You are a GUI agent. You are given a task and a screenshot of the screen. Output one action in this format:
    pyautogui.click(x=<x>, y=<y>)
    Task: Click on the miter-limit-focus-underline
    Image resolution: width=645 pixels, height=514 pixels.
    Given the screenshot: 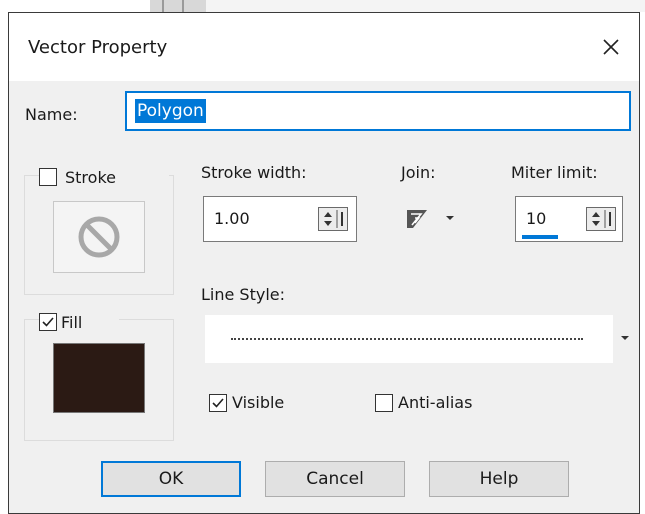 What is the action you would take?
    pyautogui.click(x=540, y=237)
    